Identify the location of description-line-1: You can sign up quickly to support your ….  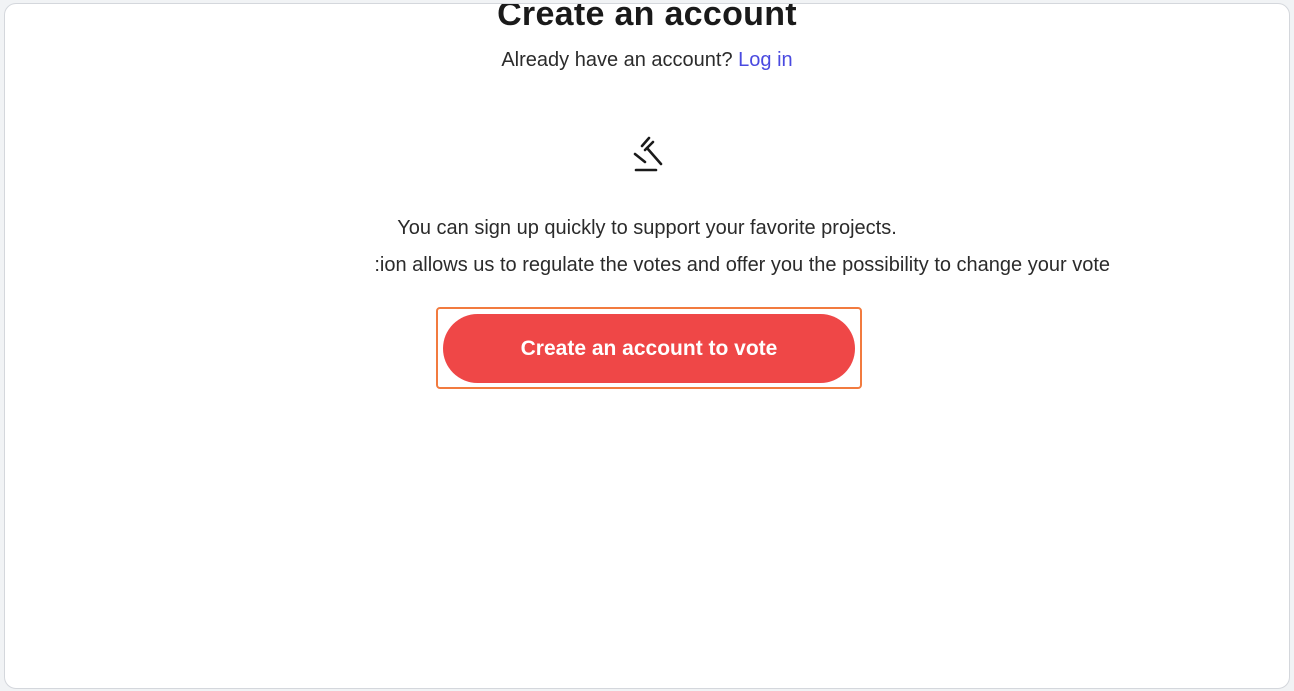
(647, 228).